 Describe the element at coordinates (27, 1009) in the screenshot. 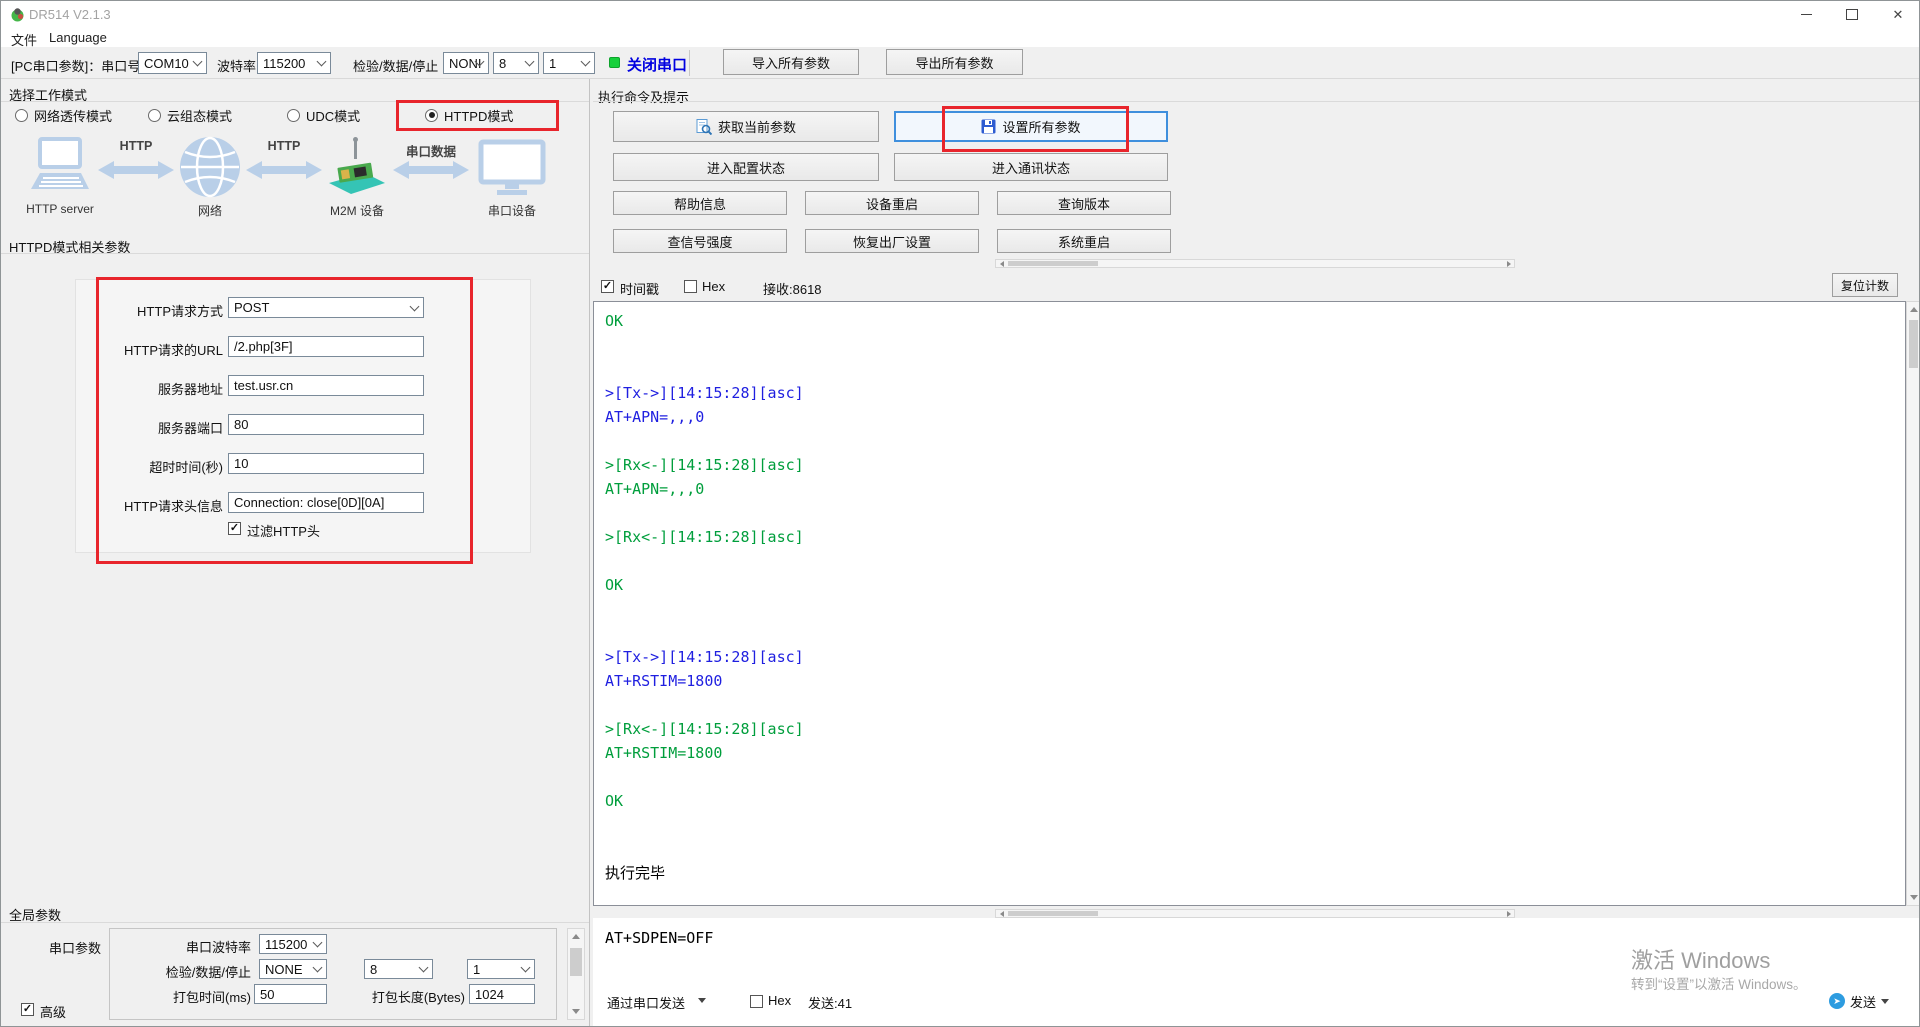

I see `advanced-checkbox: ✓` at that location.